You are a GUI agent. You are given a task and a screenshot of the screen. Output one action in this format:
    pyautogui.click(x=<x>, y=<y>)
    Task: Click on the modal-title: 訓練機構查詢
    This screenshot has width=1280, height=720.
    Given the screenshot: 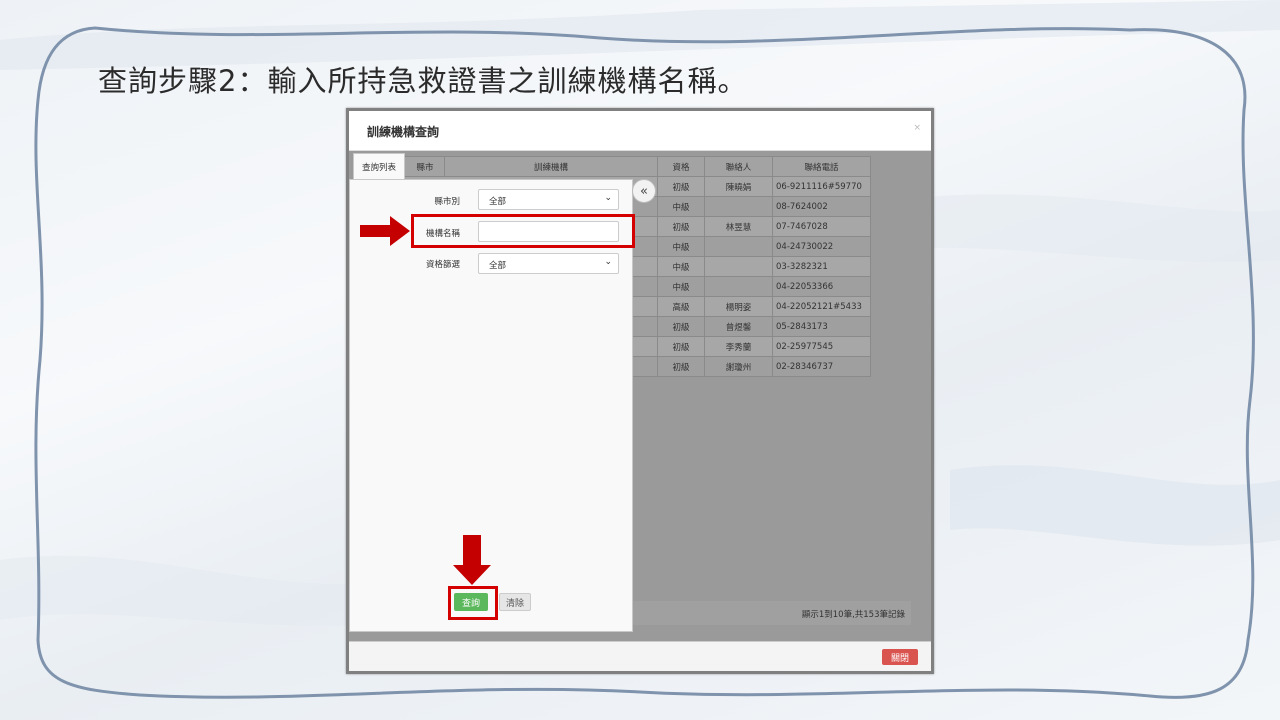 What is the action you would take?
    pyautogui.click(x=403, y=132)
    